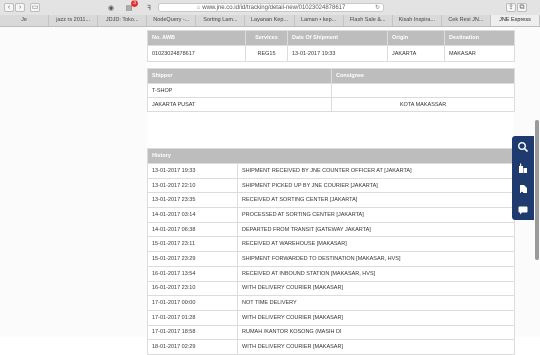 The height and width of the screenshot is (355, 540). I want to click on sidebar-icon: ▭, so click(35, 7).